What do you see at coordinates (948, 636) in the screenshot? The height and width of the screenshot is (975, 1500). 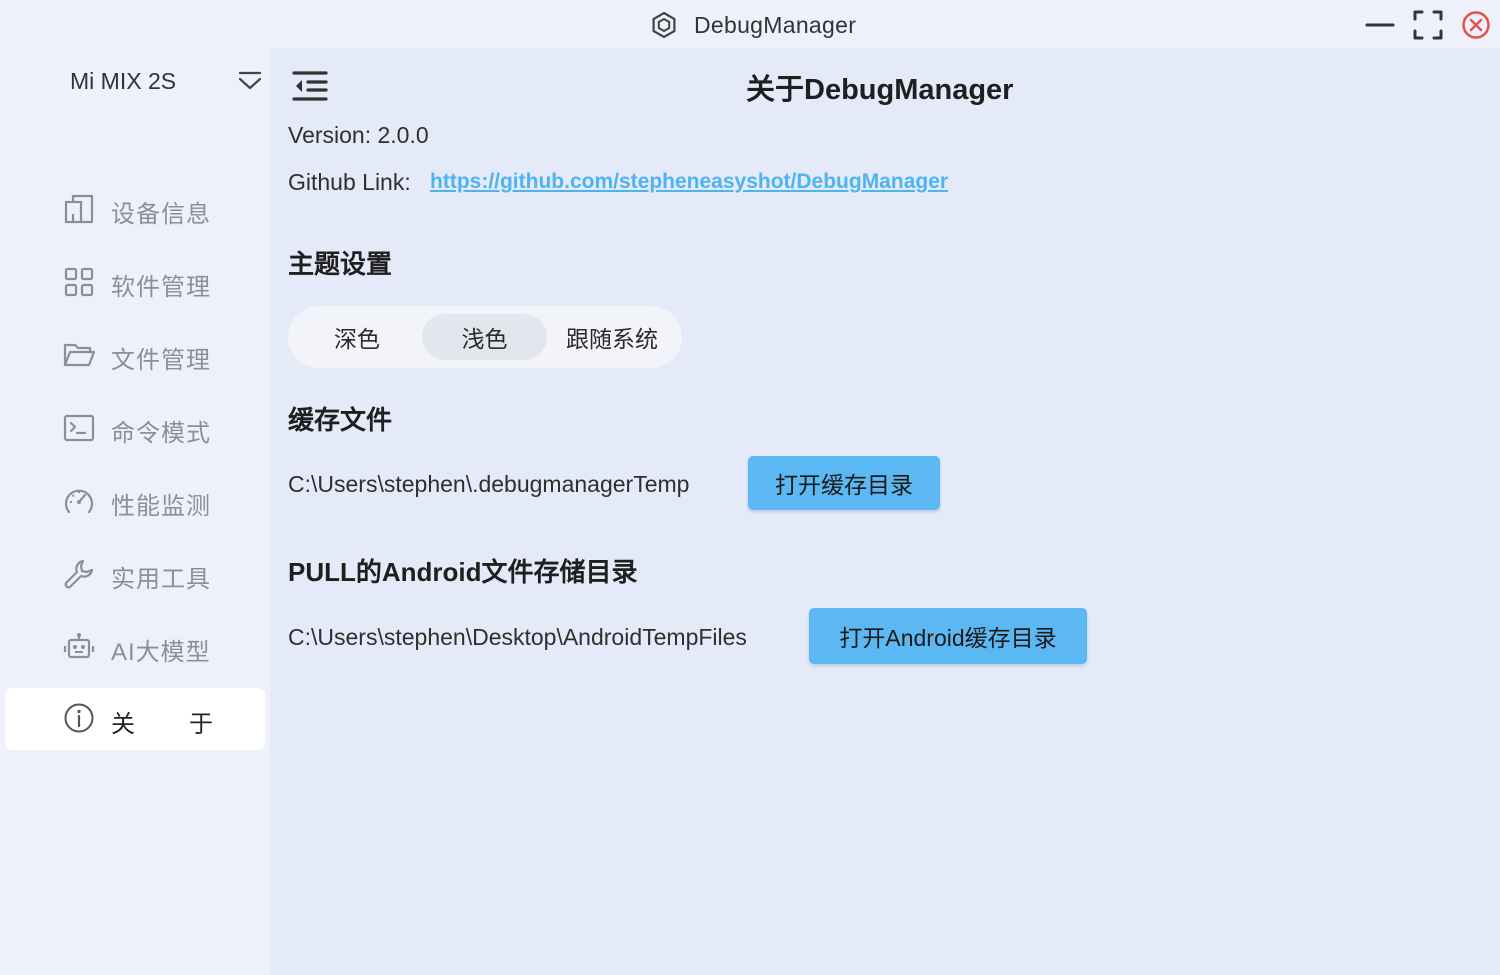 I see `open-android-cache-dir-button: 打开Android缓存目录` at bounding box center [948, 636].